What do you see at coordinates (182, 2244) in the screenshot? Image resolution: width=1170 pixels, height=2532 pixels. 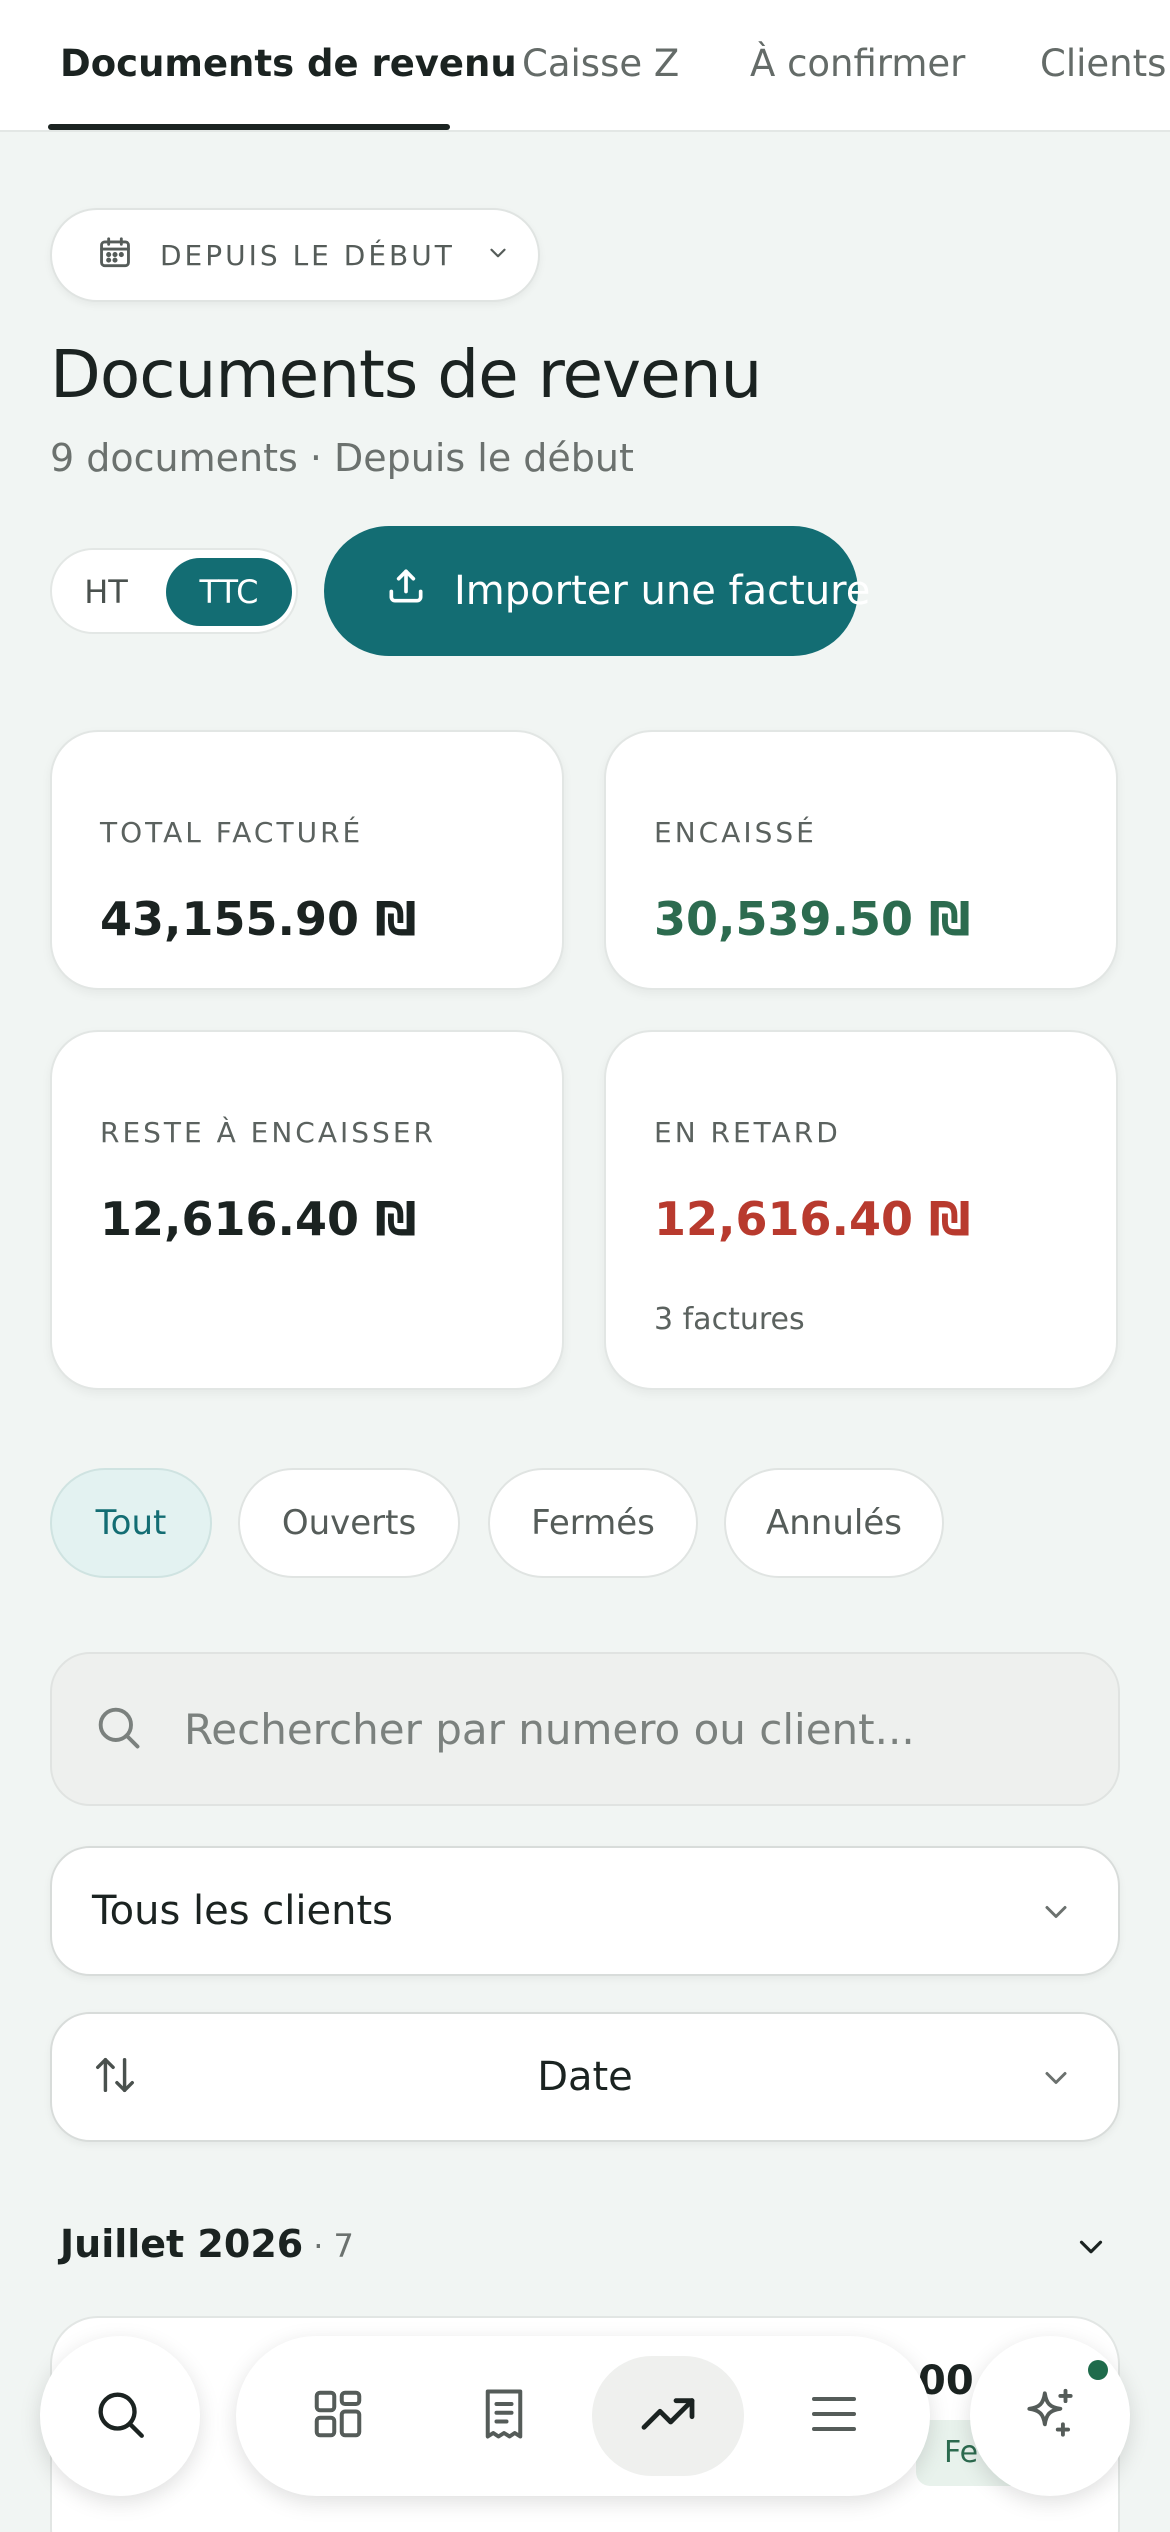 I see `month-label: Juillet 2026` at bounding box center [182, 2244].